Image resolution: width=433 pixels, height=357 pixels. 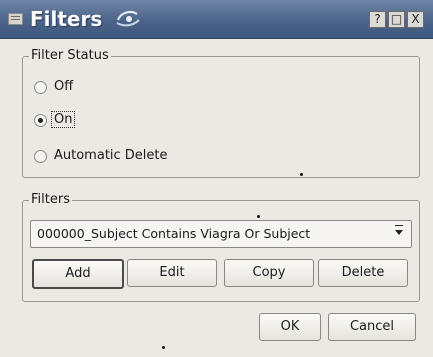 What do you see at coordinates (111, 155) in the screenshot?
I see `radio-automatic-delete-label: Automatic Delete` at bounding box center [111, 155].